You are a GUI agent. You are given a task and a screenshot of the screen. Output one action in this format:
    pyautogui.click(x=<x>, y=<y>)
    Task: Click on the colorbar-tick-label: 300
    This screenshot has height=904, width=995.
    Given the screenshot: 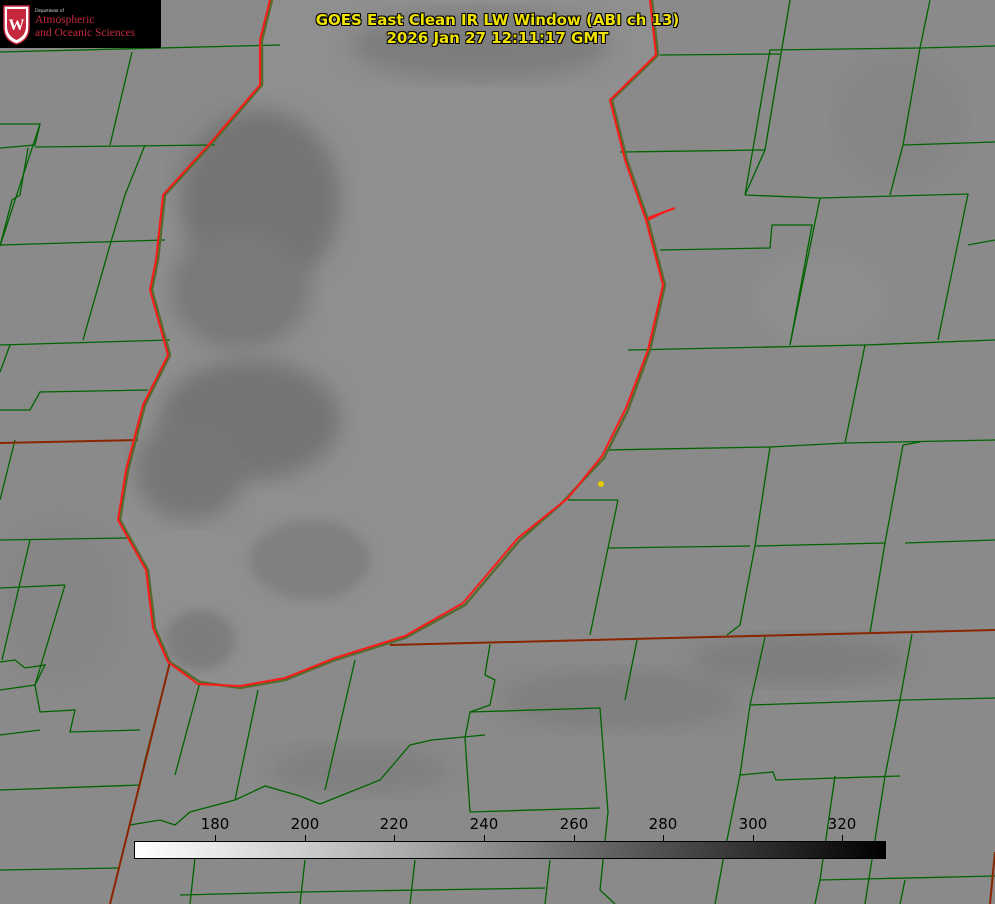 What is the action you would take?
    pyautogui.click(x=753, y=824)
    